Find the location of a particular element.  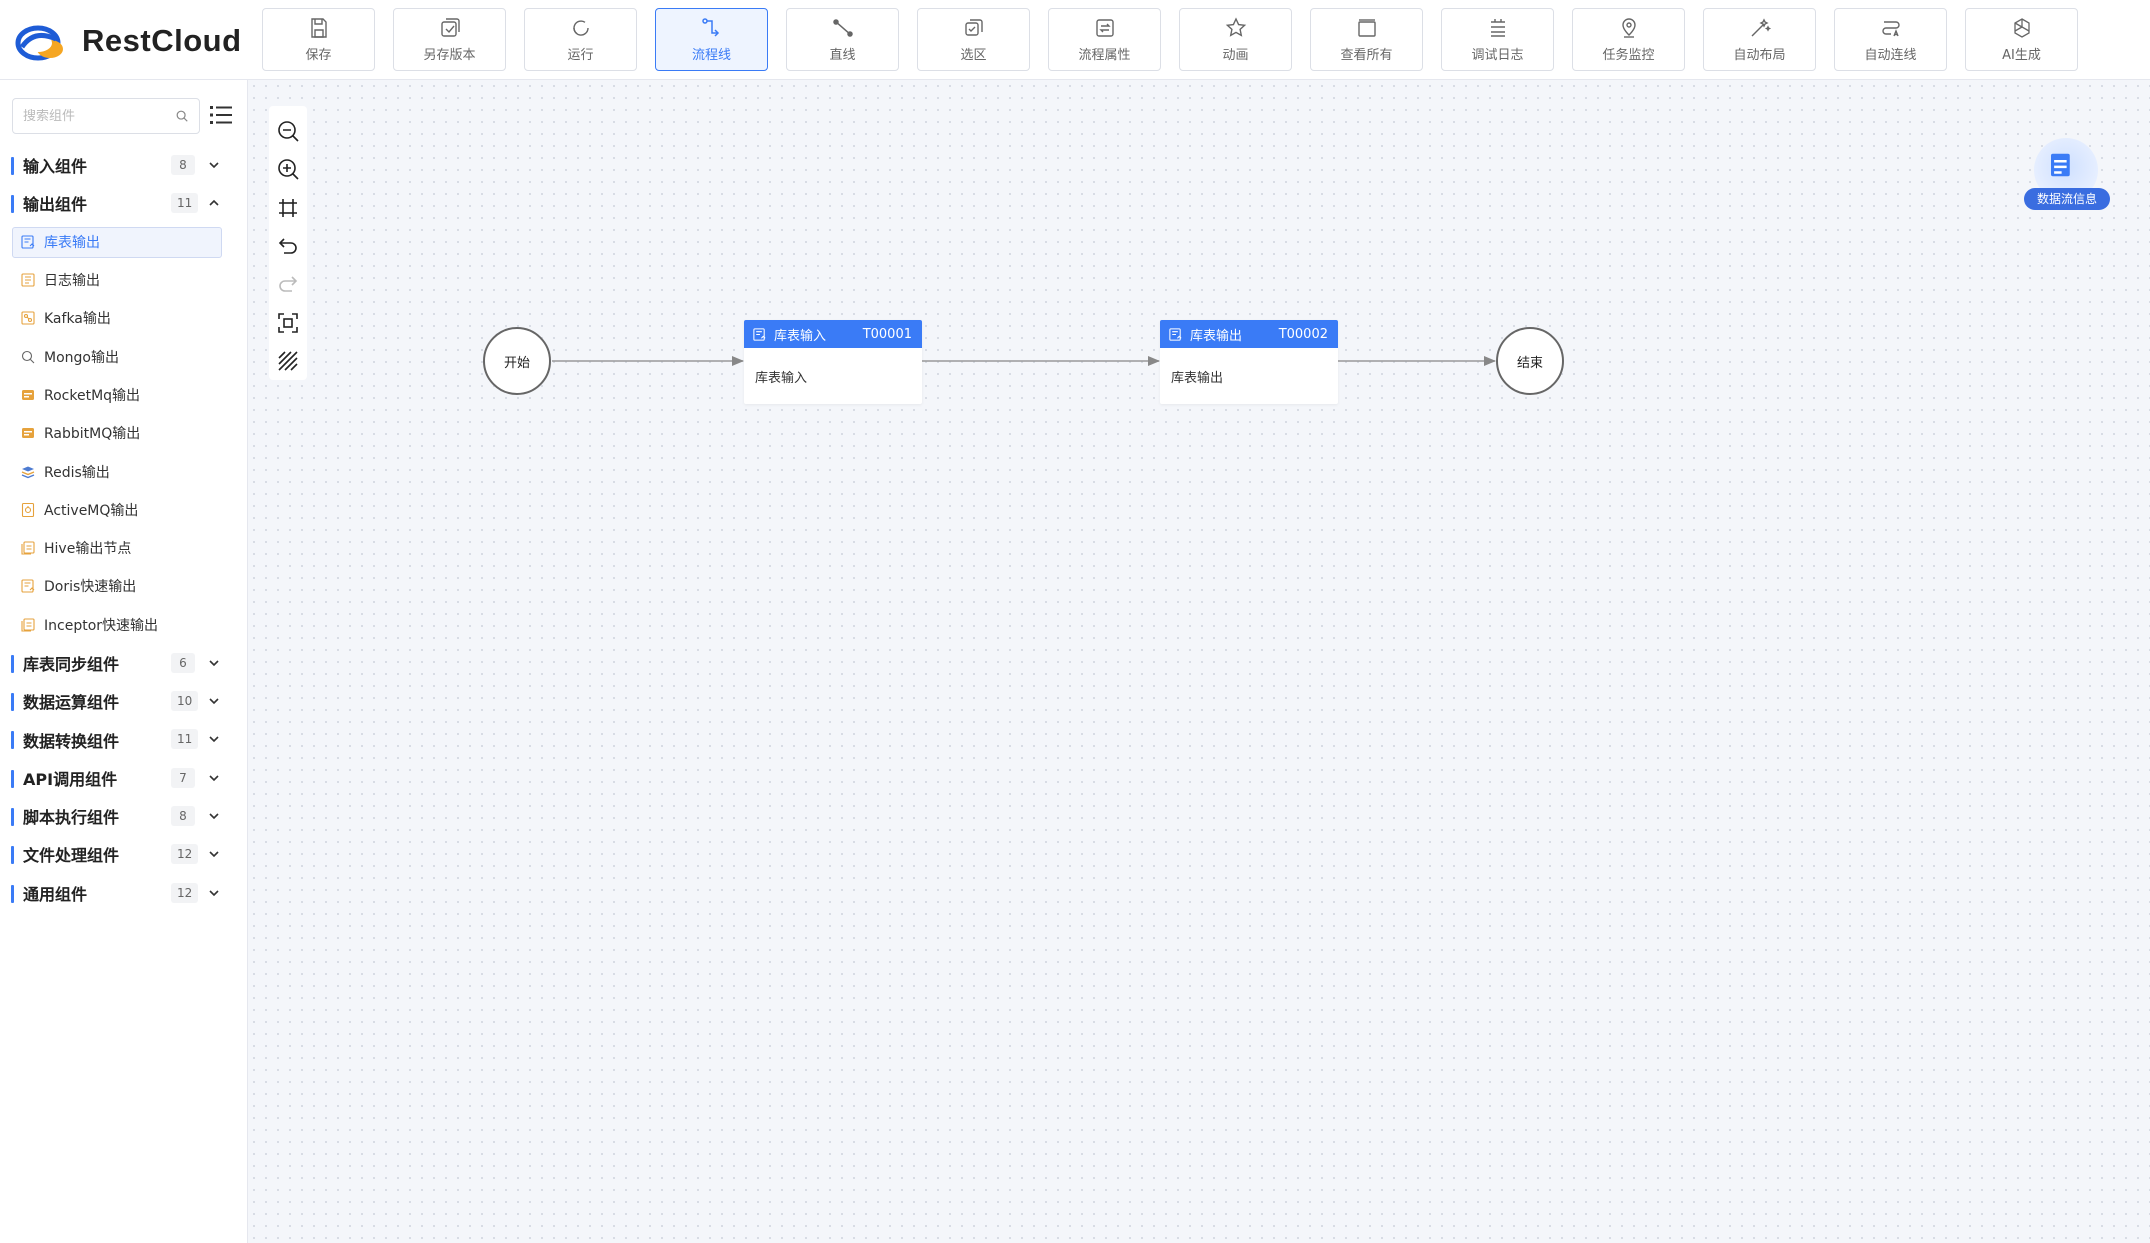

fit-view-icon is located at coordinates (288, 207).